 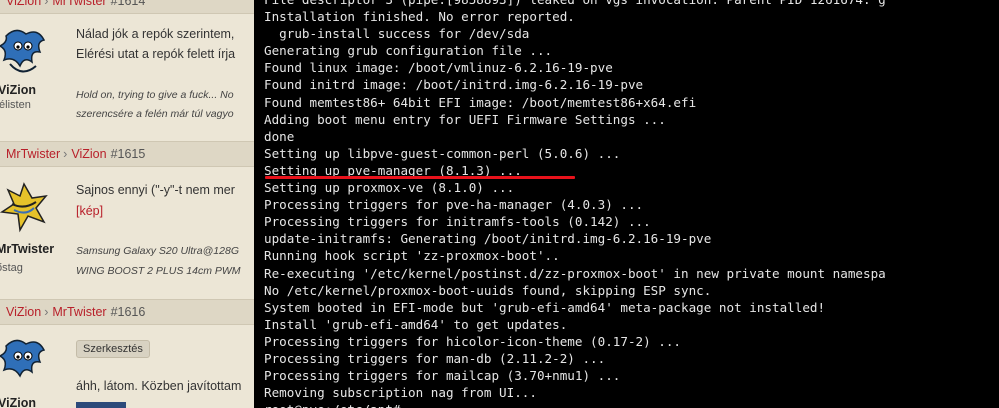 What do you see at coordinates (159, 386) in the screenshot?
I see `post-text-line: áhh, látom. Közben javítottam` at bounding box center [159, 386].